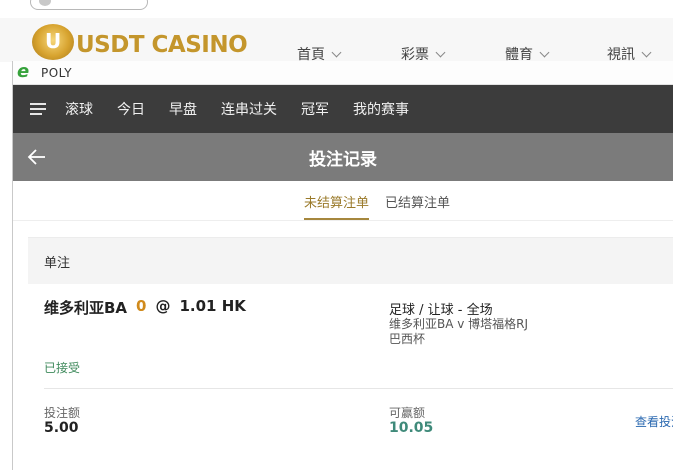 This screenshot has width=673, height=470. Describe the element at coordinates (417, 201) in the screenshot. I see `tab-settled: 已结算注单` at that location.